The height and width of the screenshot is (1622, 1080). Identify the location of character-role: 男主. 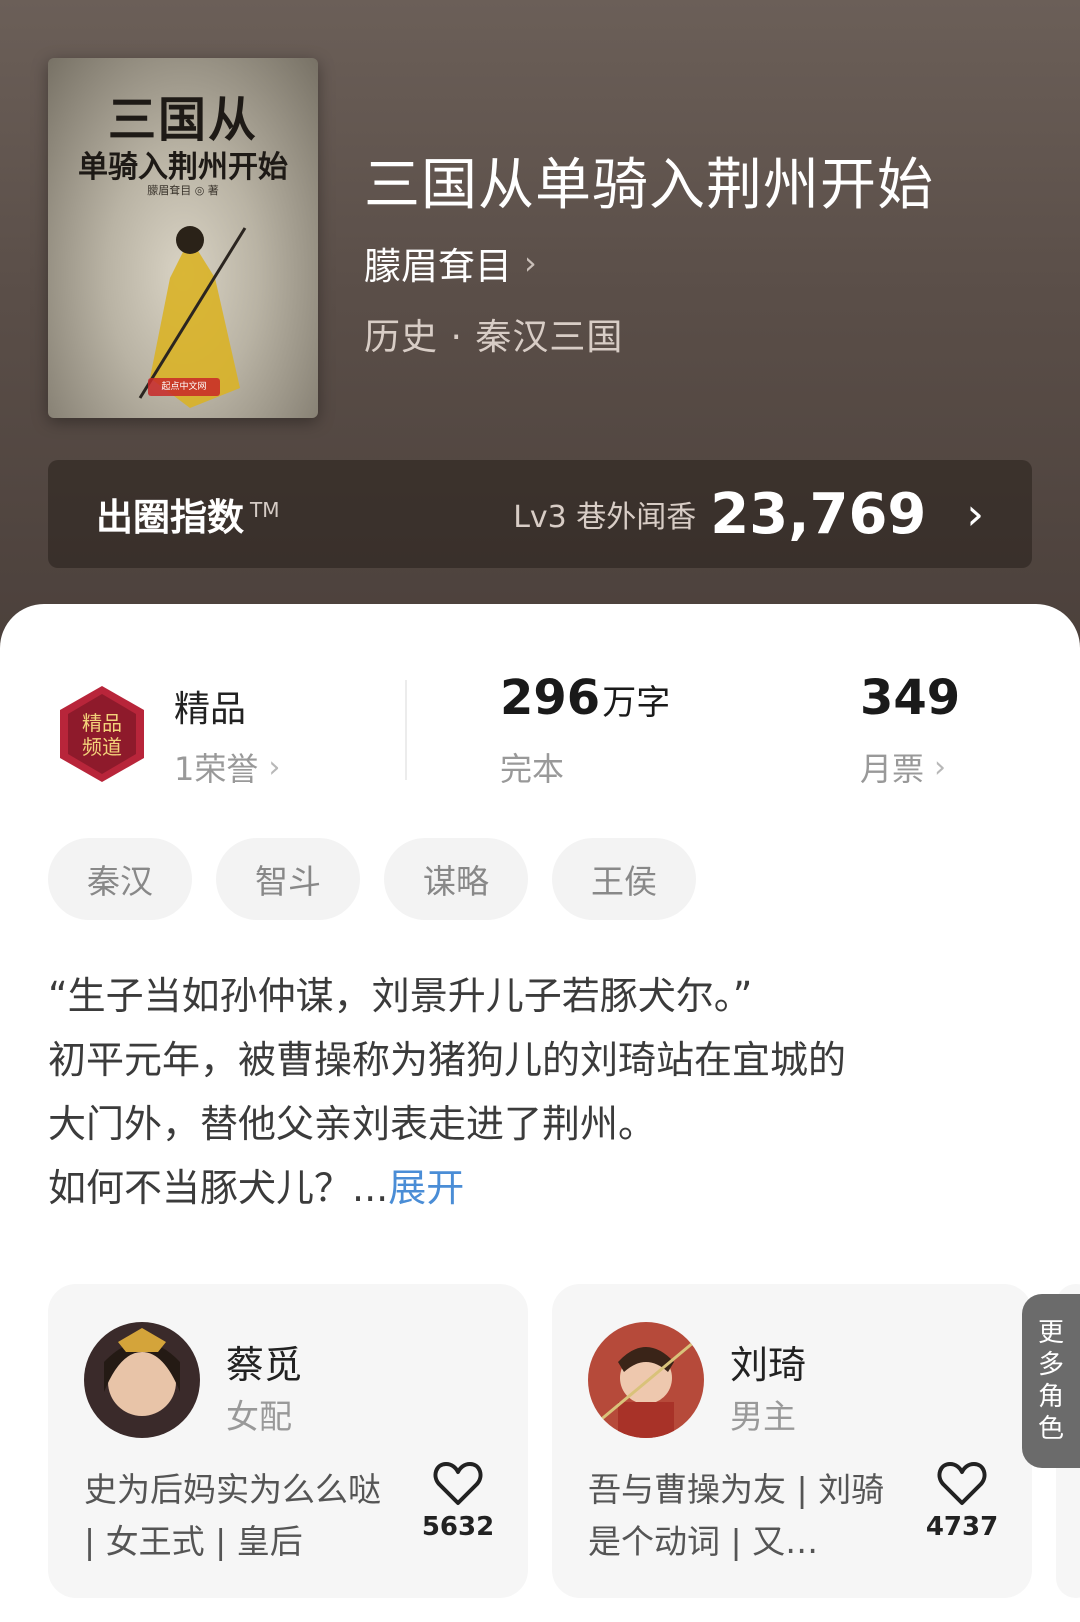
(763, 1416).